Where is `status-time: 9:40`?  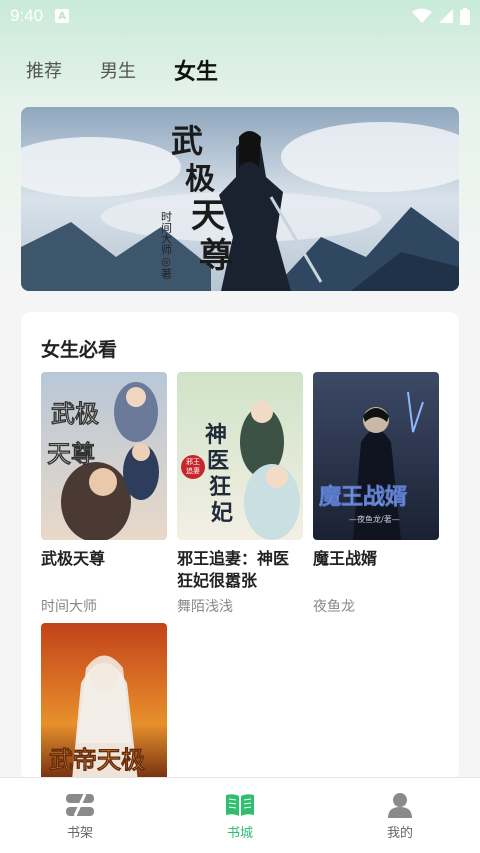
status-time: 9:40 is located at coordinates (27, 15).